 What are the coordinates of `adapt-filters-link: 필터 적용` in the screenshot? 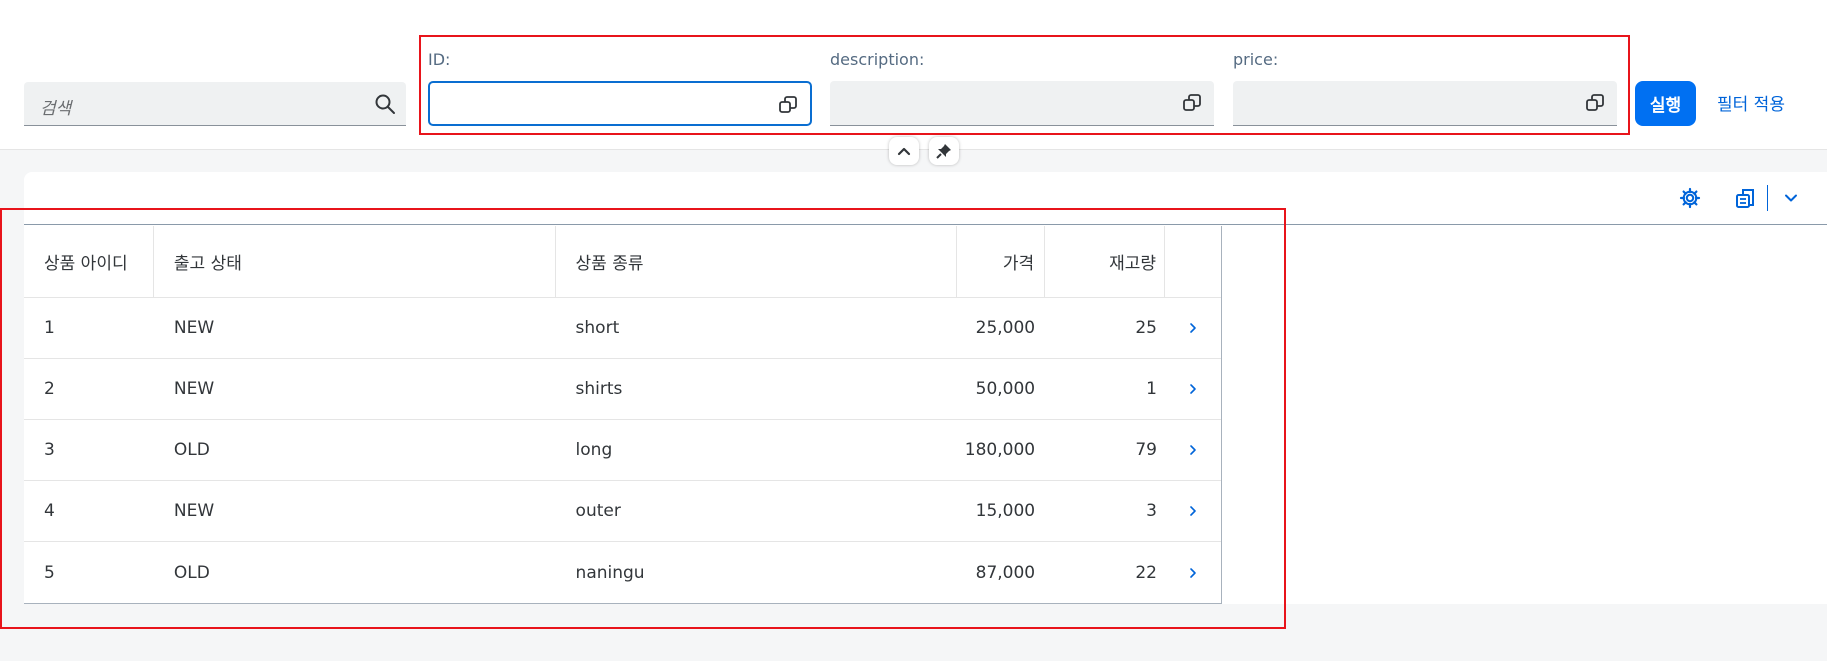 It's located at (1751, 102).